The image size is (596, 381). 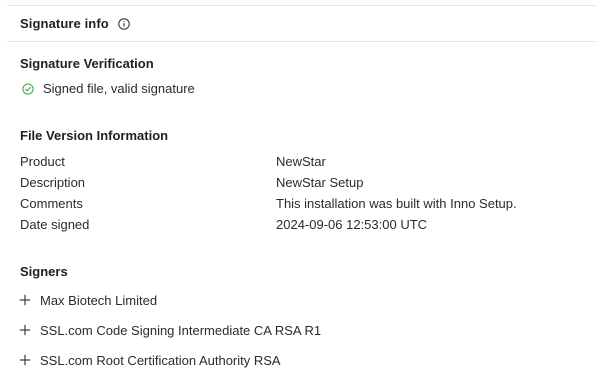 I want to click on row-value: NewStar Setup, so click(x=320, y=182).